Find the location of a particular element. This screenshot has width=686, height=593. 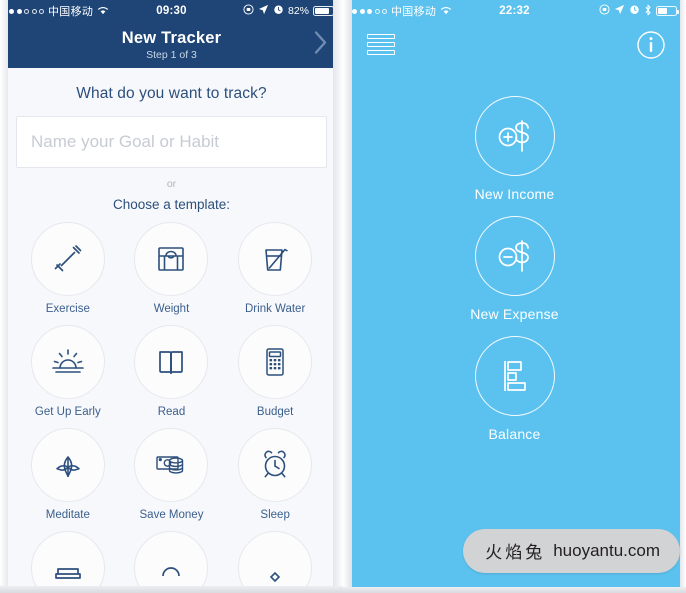

template-tile-sleep: Sleep is located at coordinates (275, 474).